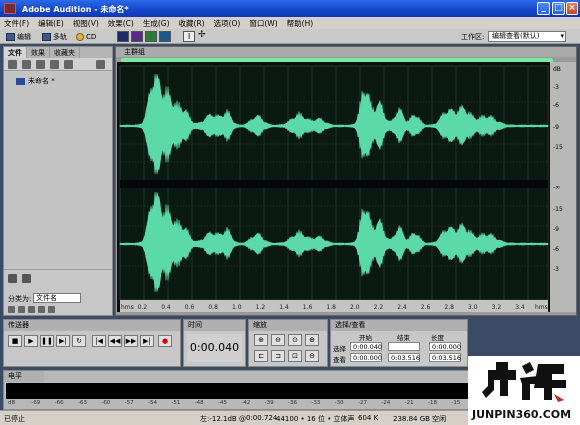  Describe the element at coordinates (18, 36) in the screenshot. I see `edit-view-button: 编辑` at that location.